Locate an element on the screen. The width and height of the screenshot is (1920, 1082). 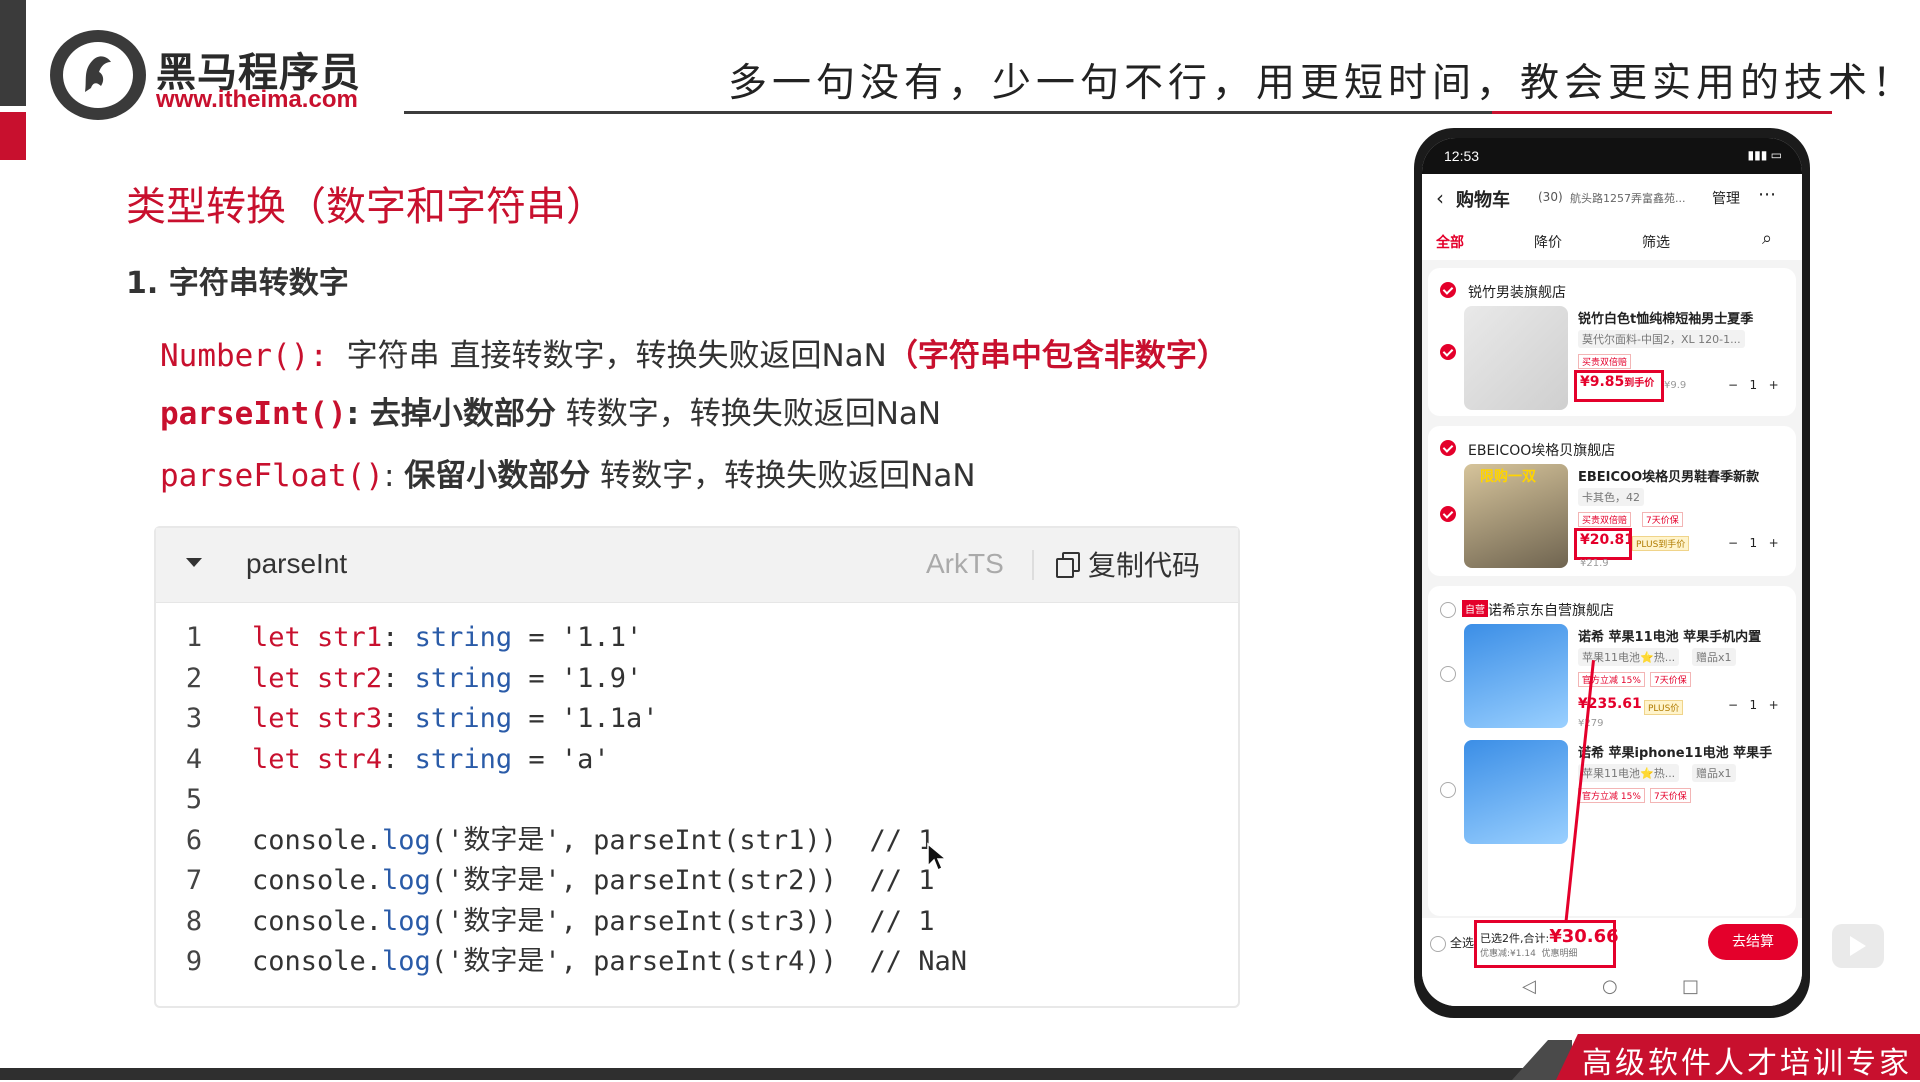
product-price: ¥20.81 is located at coordinates (1607, 540).